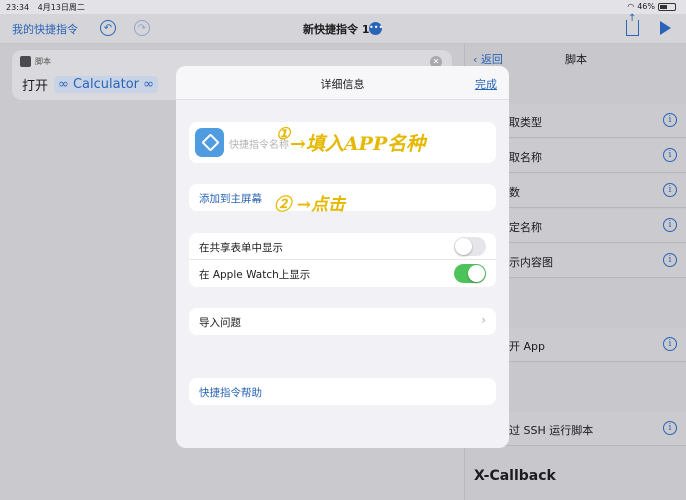 This screenshot has width=686, height=500. What do you see at coordinates (551, 430) in the screenshot?
I see `action-row-label: 过 SSH 运行脚本` at bounding box center [551, 430].